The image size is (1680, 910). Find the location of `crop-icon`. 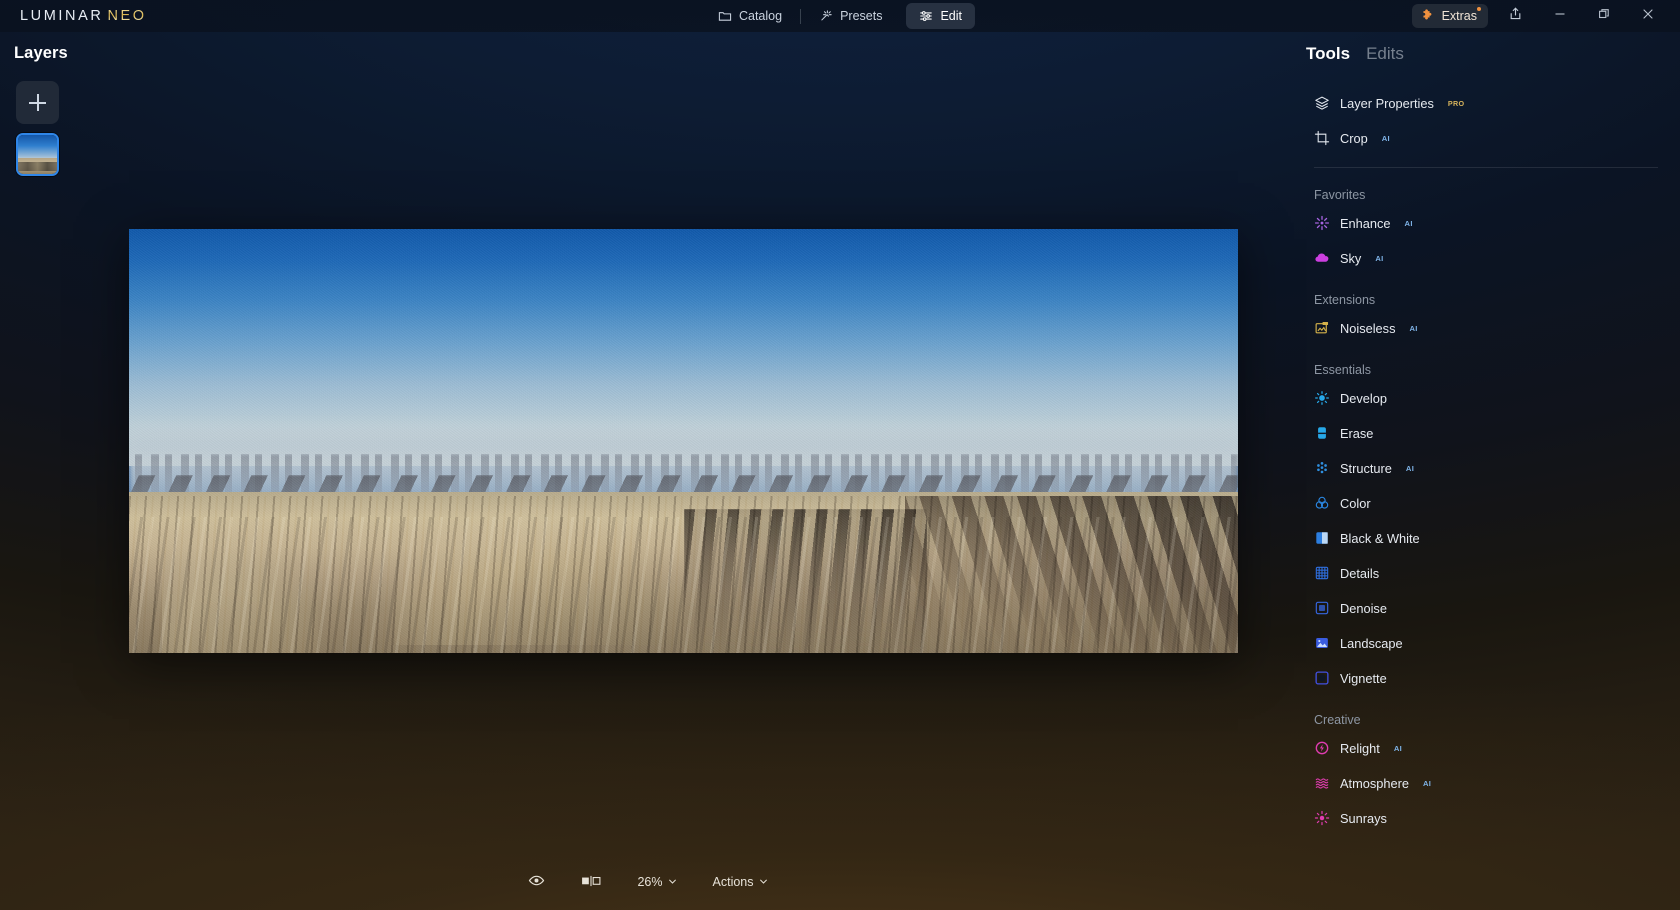

crop-icon is located at coordinates (1322, 138).